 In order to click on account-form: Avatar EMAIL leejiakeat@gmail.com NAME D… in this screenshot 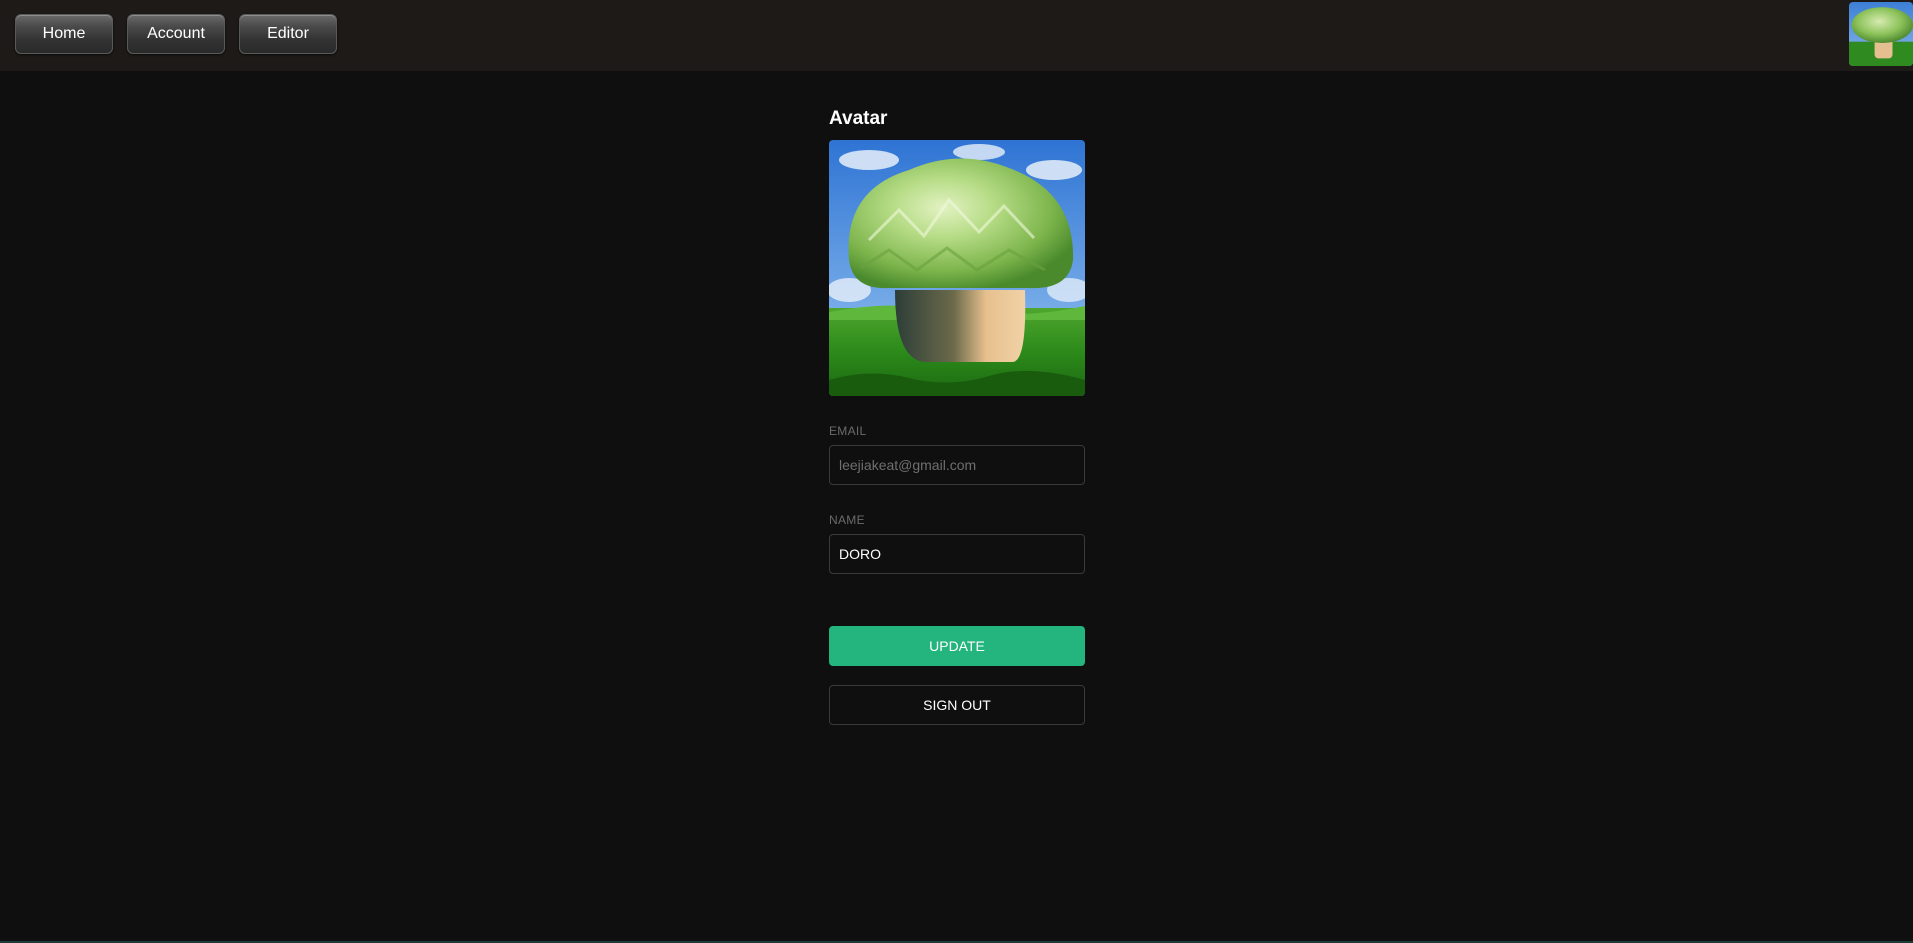, I will do `click(957, 415)`.